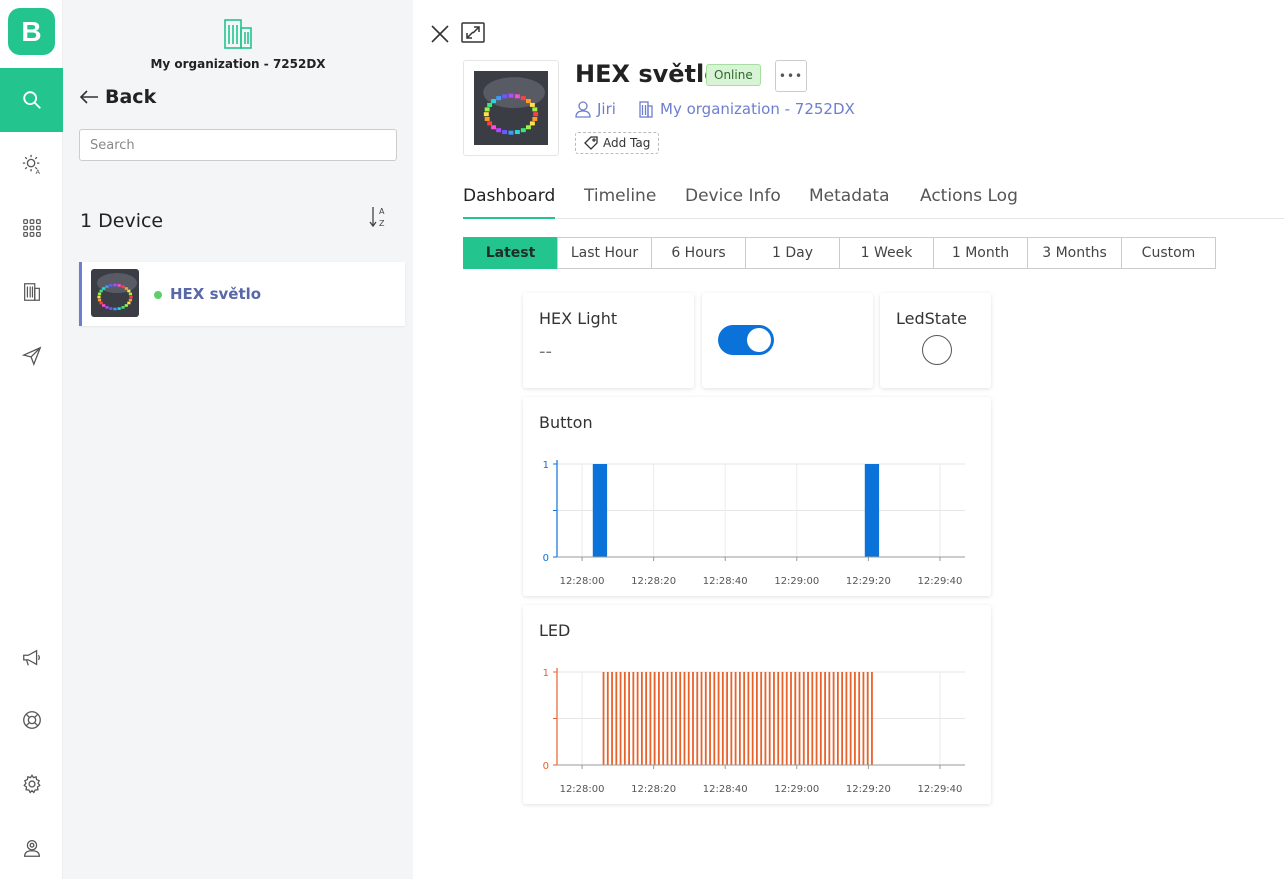  What do you see at coordinates (31, 356) in the screenshot?
I see `messages-nav-item` at bounding box center [31, 356].